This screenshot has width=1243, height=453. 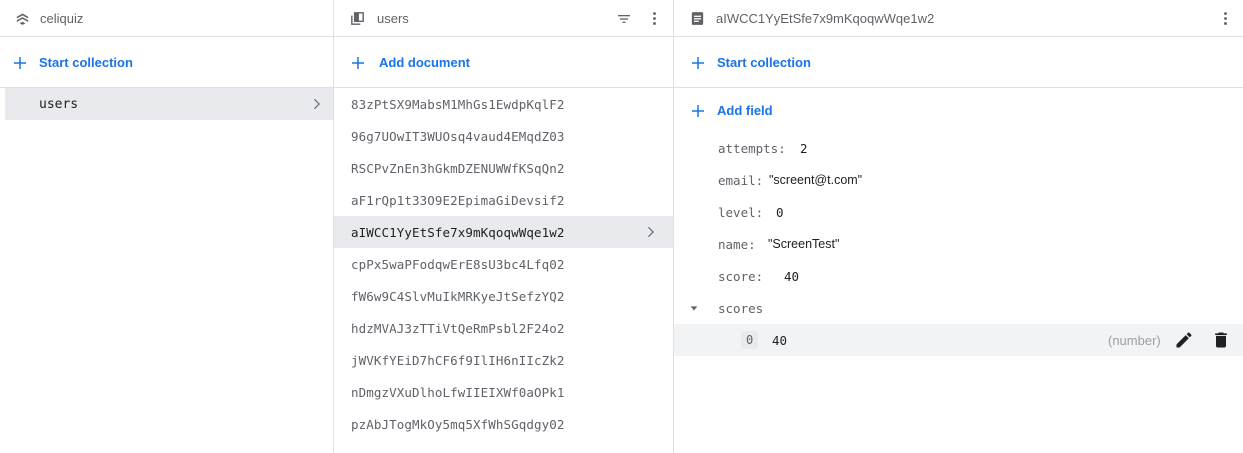 What do you see at coordinates (458, 200) in the screenshot?
I see `document-id-label: aF1rQp1t33O9E2EpimaGiDevsif2` at bounding box center [458, 200].